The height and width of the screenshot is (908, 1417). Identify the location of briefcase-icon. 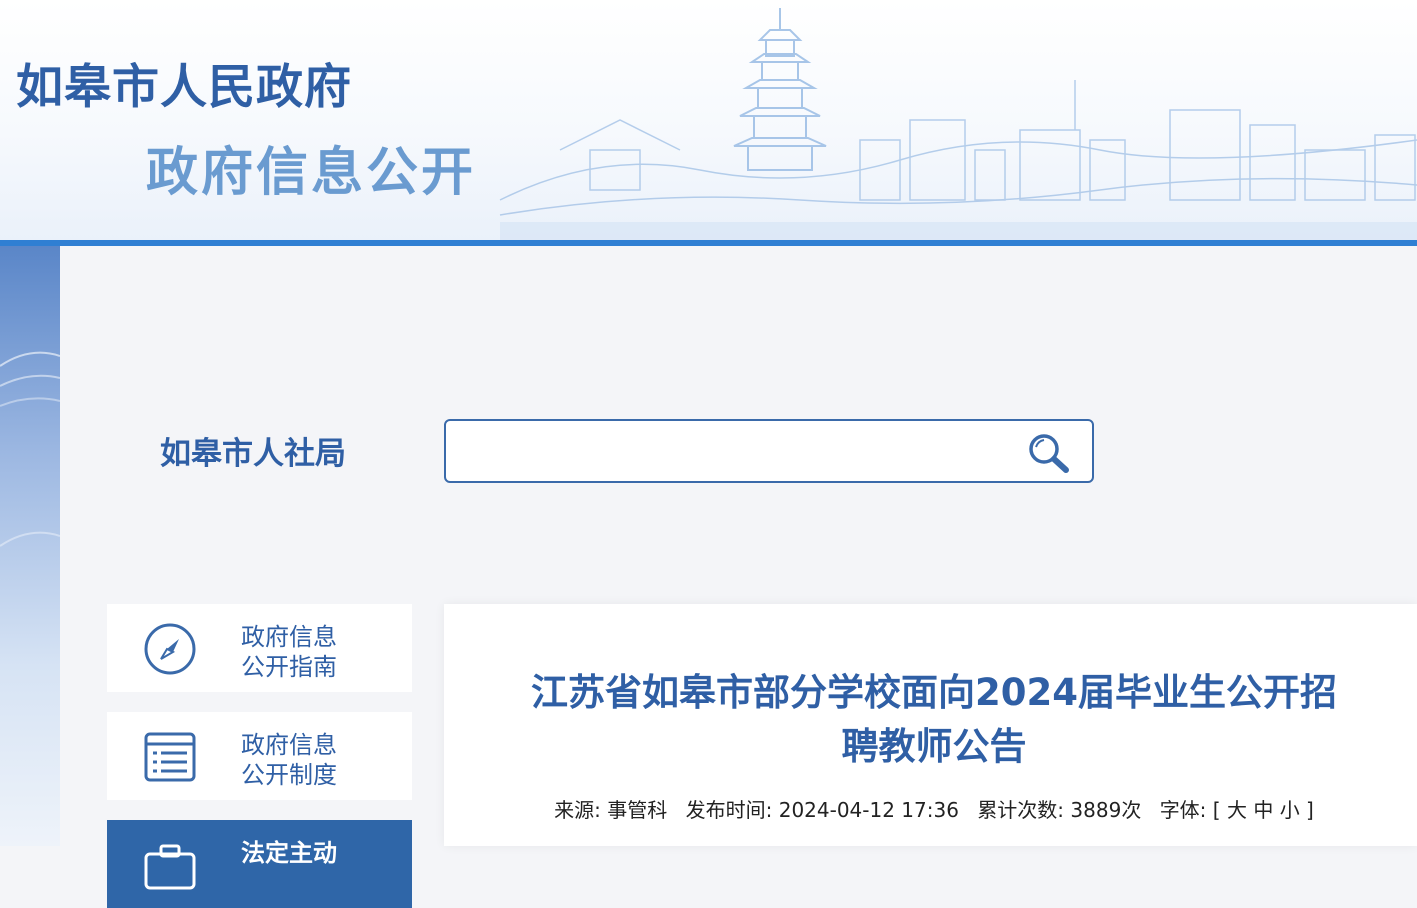
(170, 867).